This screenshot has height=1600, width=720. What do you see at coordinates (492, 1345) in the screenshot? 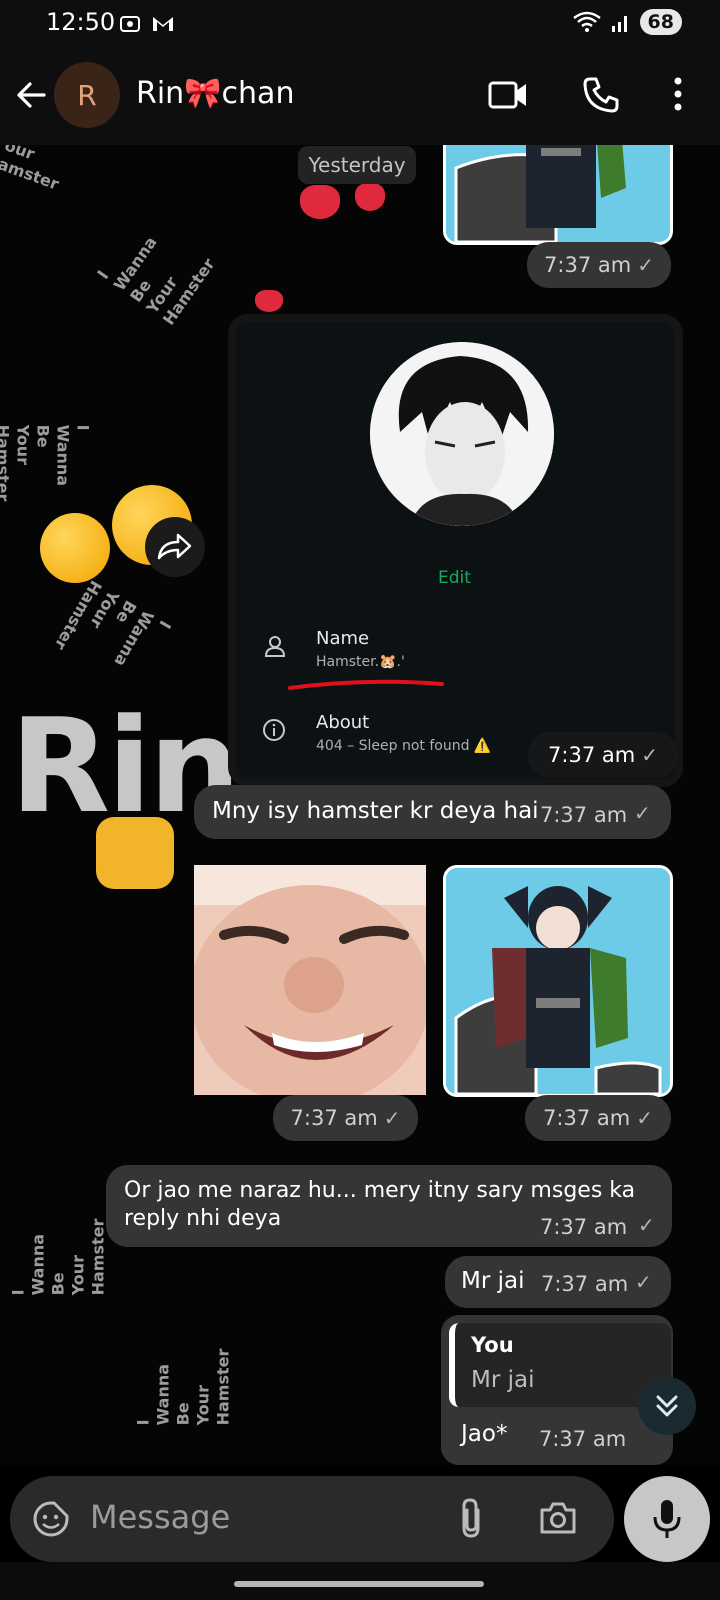
I see `quoted-author: You` at bounding box center [492, 1345].